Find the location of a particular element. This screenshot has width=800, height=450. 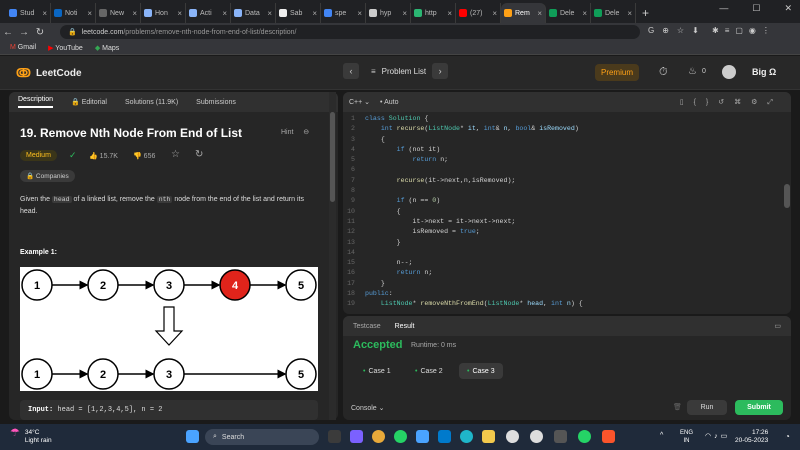

share-icon: ↻ is located at coordinates (199, 154).